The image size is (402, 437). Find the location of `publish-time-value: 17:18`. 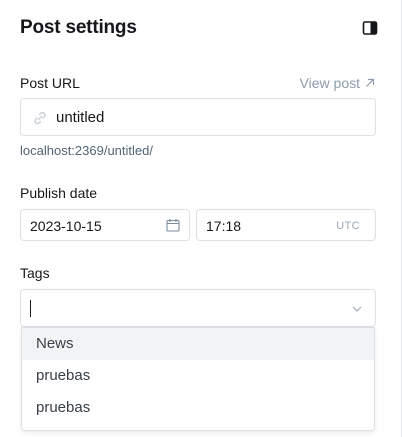

publish-time-value: 17:18 is located at coordinates (224, 226).